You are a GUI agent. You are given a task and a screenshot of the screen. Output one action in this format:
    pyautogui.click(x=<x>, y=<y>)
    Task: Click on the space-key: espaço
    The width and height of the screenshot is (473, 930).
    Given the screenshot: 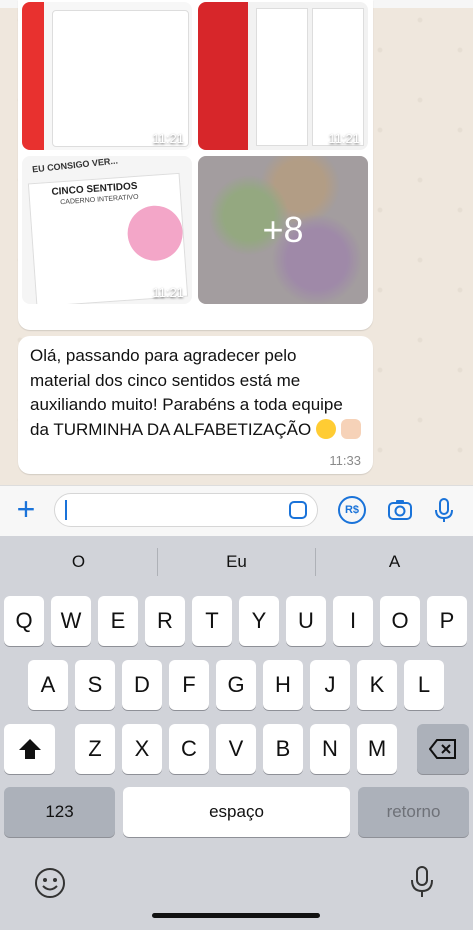 What is the action you would take?
    pyautogui.click(x=236, y=812)
    